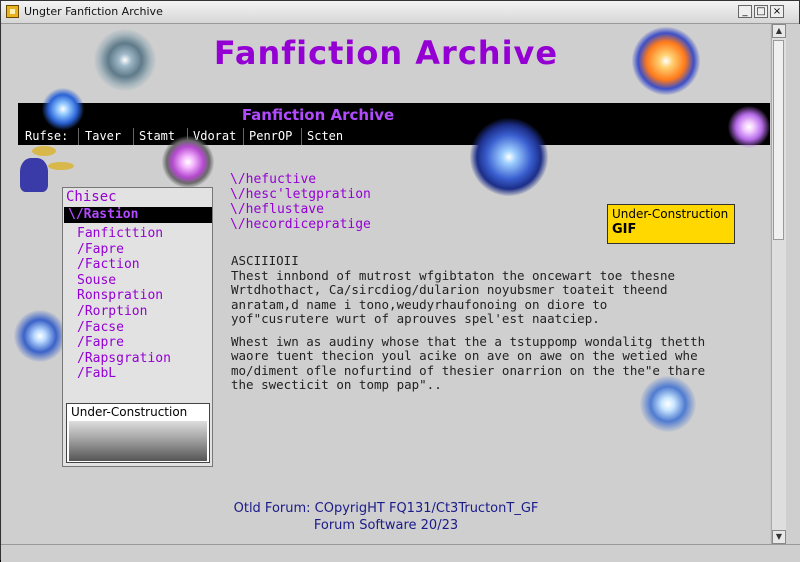  Describe the element at coordinates (124, 312) in the screenshot. I see `sidebar-item: /Rorption` at that location.